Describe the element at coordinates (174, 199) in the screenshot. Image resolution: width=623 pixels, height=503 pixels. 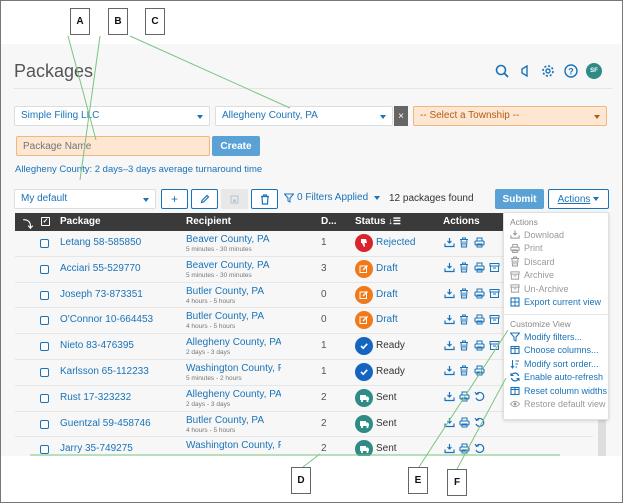
I see `add-view-button: +` at that location.